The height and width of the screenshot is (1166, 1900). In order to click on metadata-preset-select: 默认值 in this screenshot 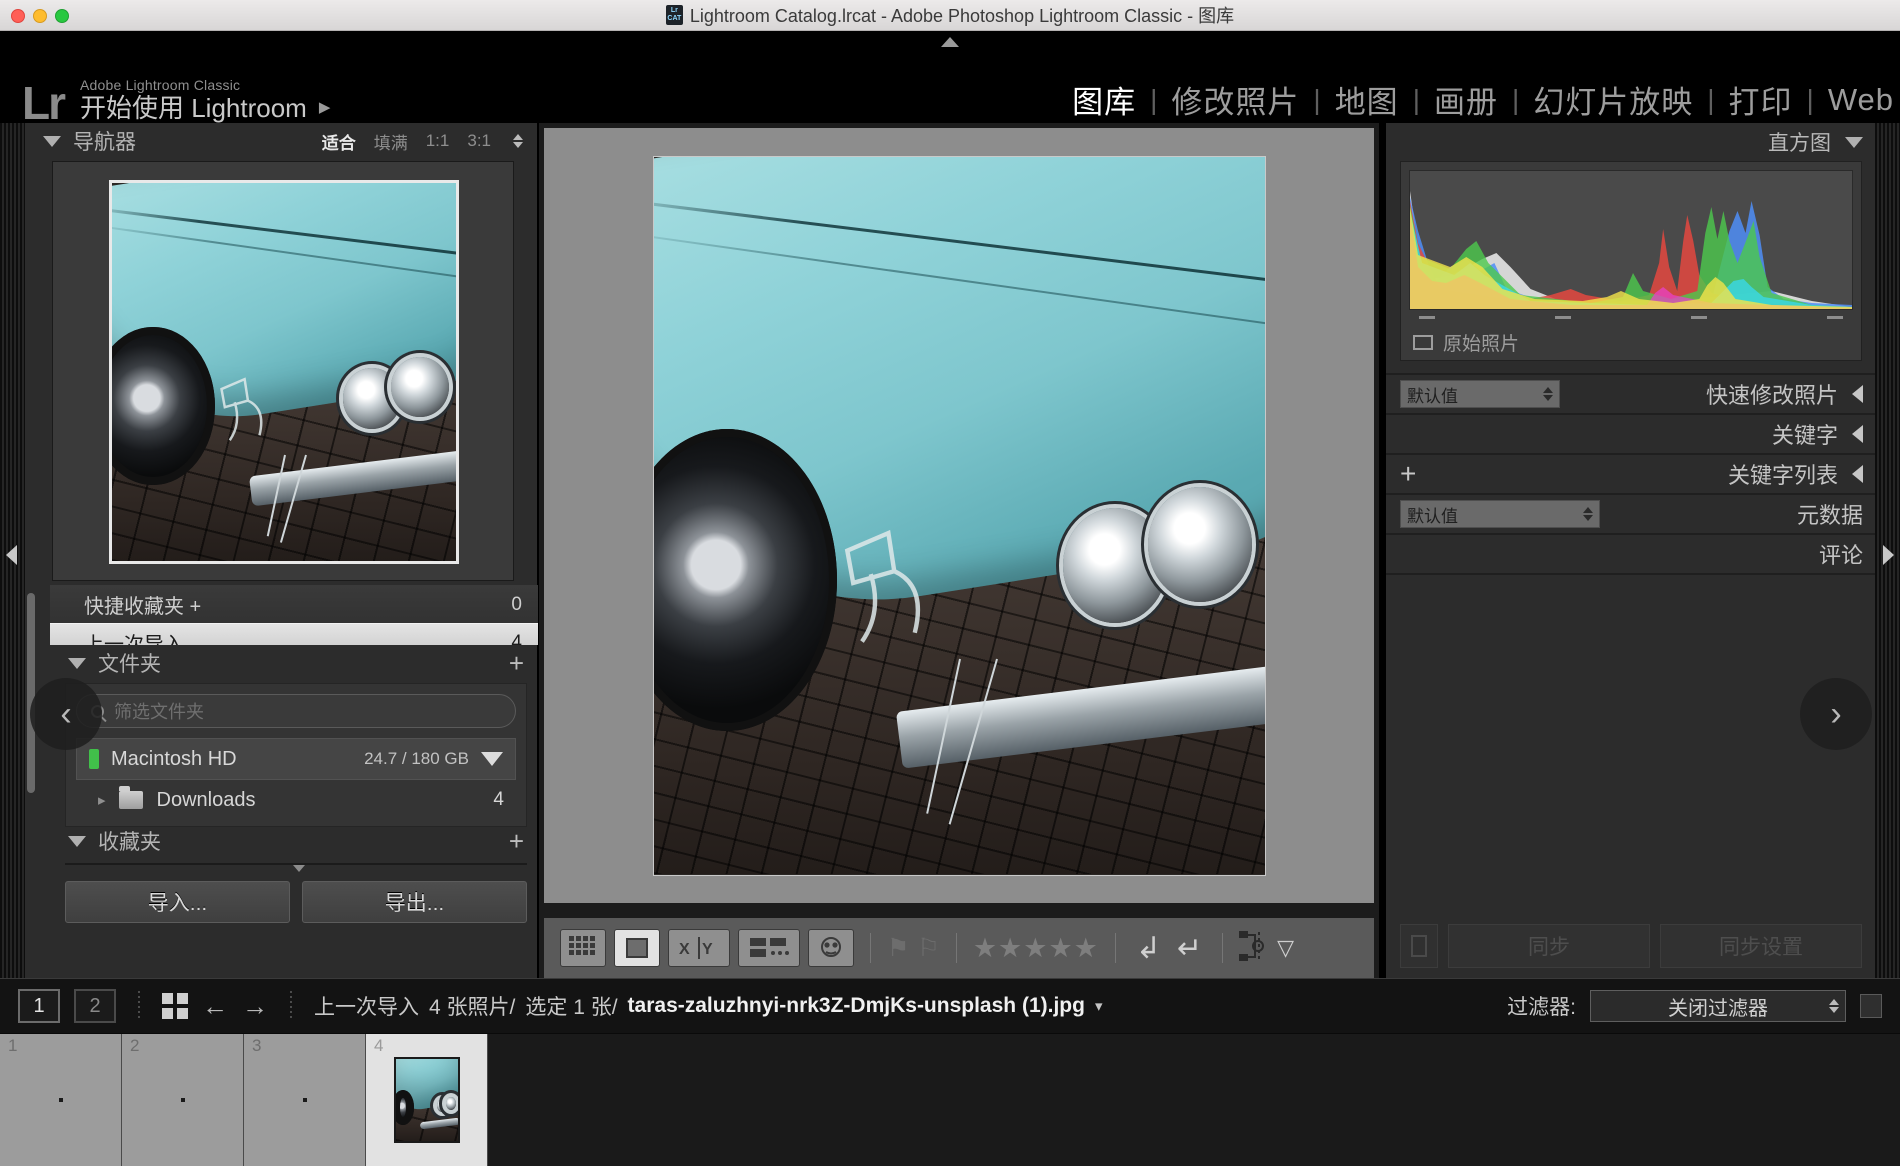, I will do `click(1500, 514)`.